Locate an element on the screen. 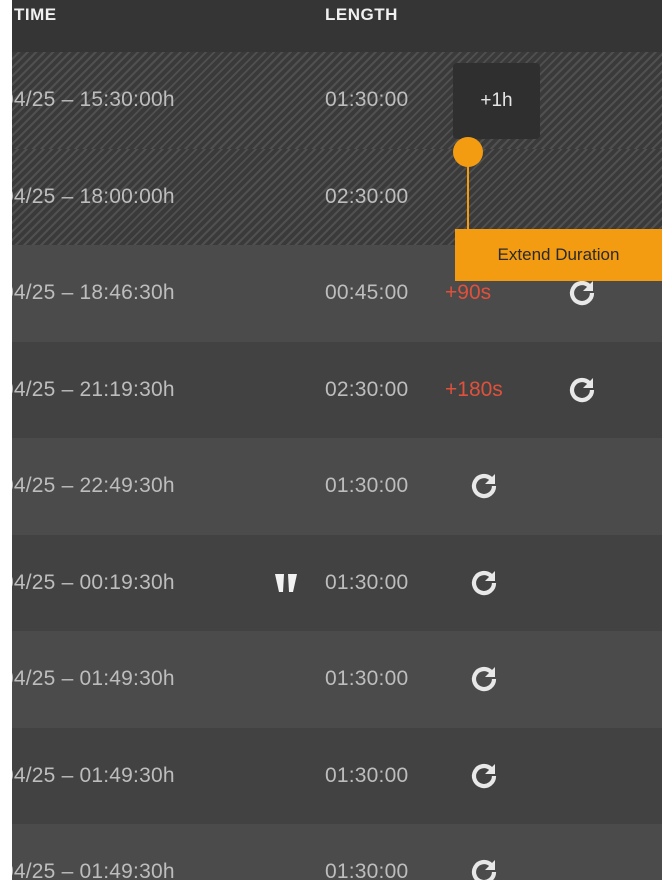 The height and width of the screenshot is (880, 662). table-row: 04/25 – 00:19:30h 01:30:00 is located at coordinates (332, 582).